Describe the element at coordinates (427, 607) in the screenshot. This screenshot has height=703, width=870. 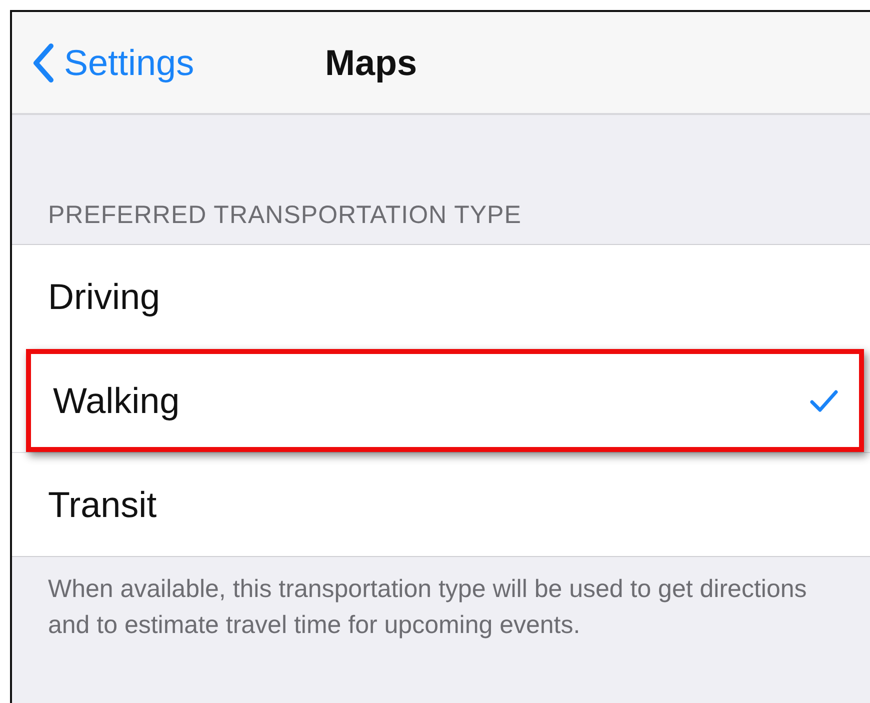
I see `footer-note: When available, this transportation type will be used to get directions and to estimate travel time for upcoming events.` at that location.